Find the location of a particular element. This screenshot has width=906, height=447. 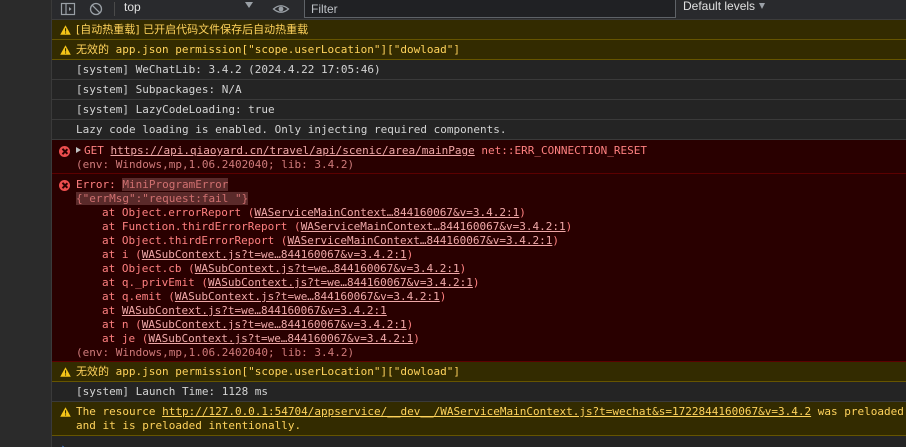

log-row-info: [system] Launch Time: 1128 ms is located at coordinates (479, 392).